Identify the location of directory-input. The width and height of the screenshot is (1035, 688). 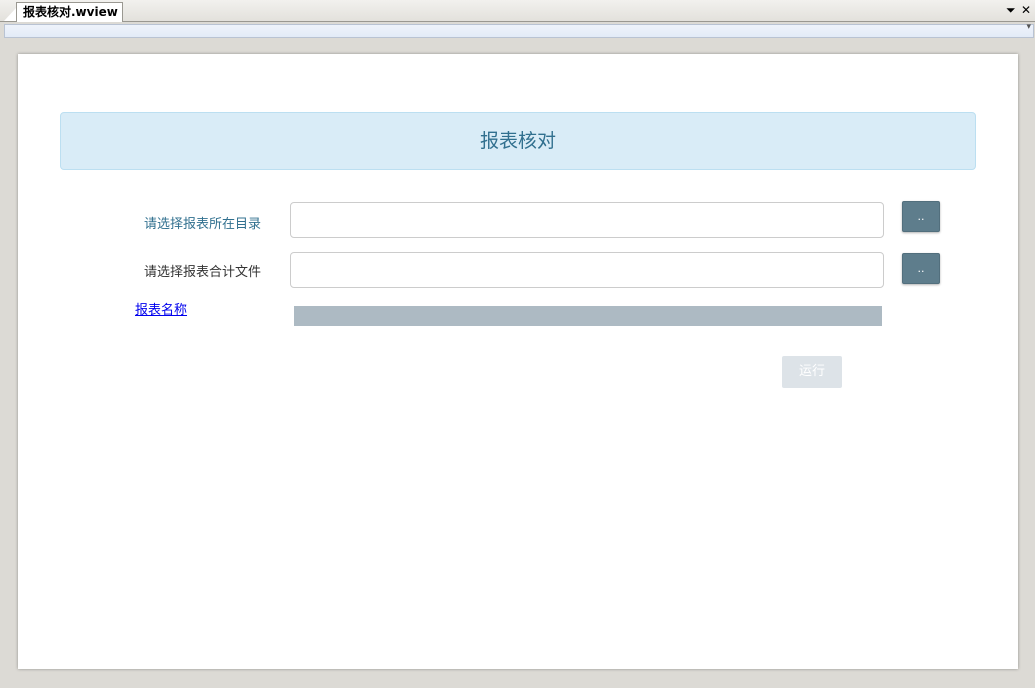
(587, 220).